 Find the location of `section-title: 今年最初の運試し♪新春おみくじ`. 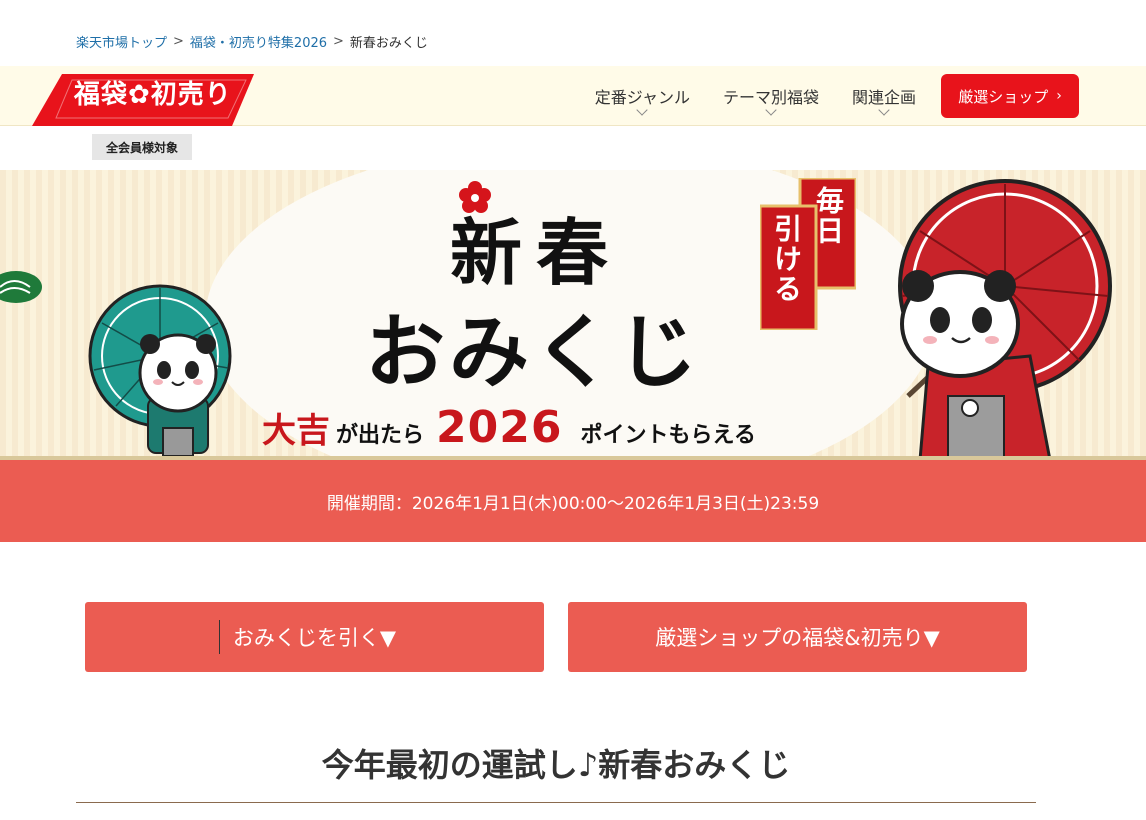

section-title: 今年最初の運試し♪新春おみくじ is located at coordinates (556, 765).